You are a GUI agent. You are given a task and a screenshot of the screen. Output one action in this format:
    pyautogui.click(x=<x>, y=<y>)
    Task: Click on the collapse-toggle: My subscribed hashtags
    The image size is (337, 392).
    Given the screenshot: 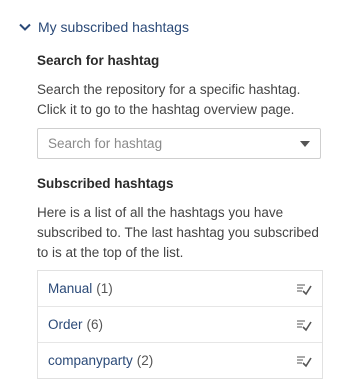 What is the action you would take?
    pyautogui.click(x=103, y=27)
    